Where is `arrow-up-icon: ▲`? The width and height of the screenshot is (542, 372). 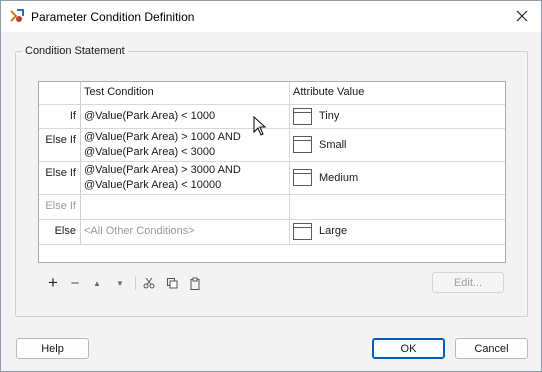
arrow-up-icon: ▲ is located at coordinates (97, 283).